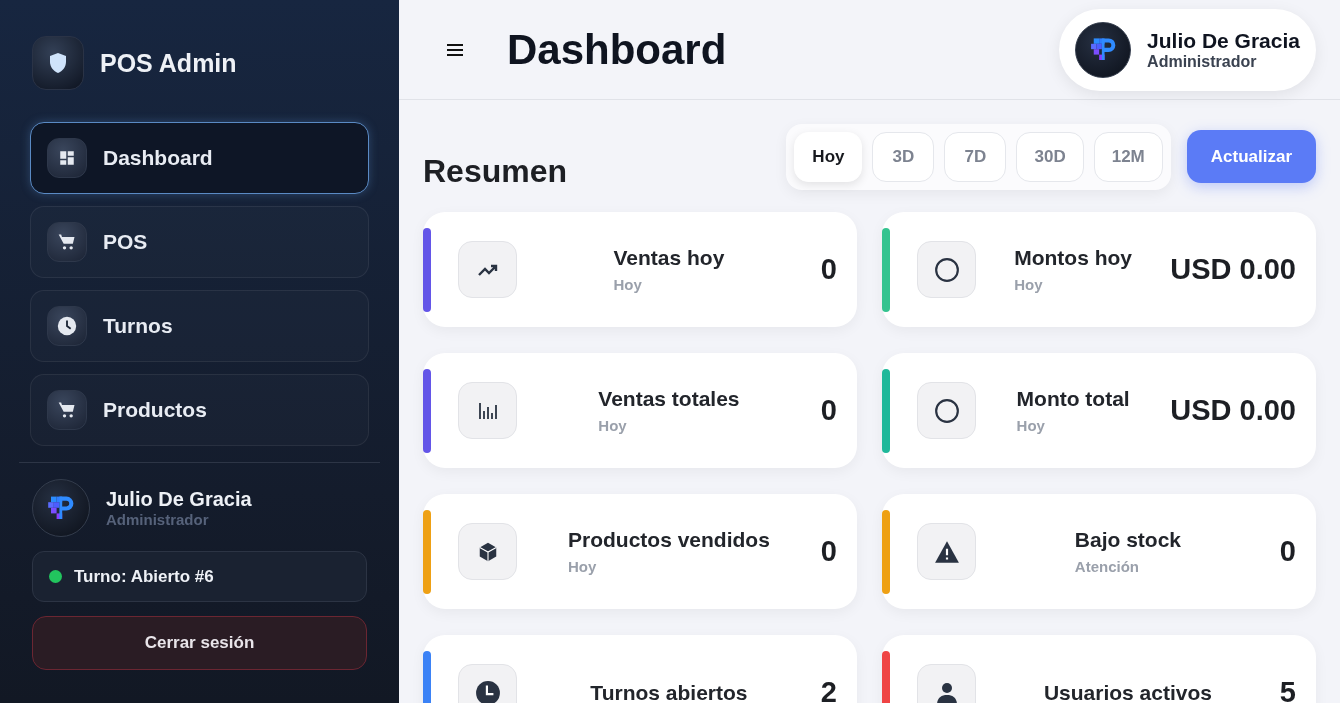 Image resolution: width=1340 pixels, height=703 pixels. What do you see at coordinates (199, 410) in the screenshot?
I see `nav-item: Productos` at bounding box center [199, 410].